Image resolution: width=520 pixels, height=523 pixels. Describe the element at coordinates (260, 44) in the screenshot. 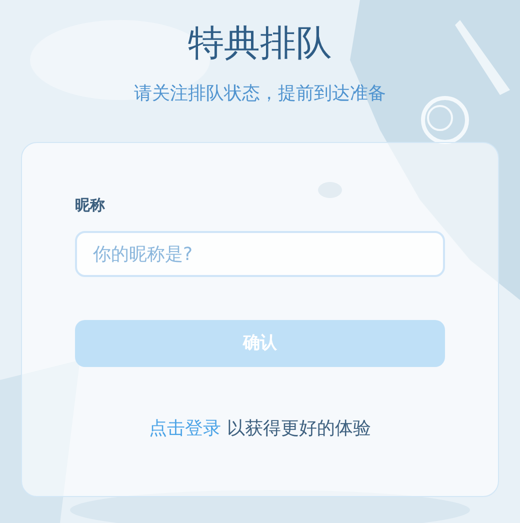

I see `page-title: 特典排队` at that location.